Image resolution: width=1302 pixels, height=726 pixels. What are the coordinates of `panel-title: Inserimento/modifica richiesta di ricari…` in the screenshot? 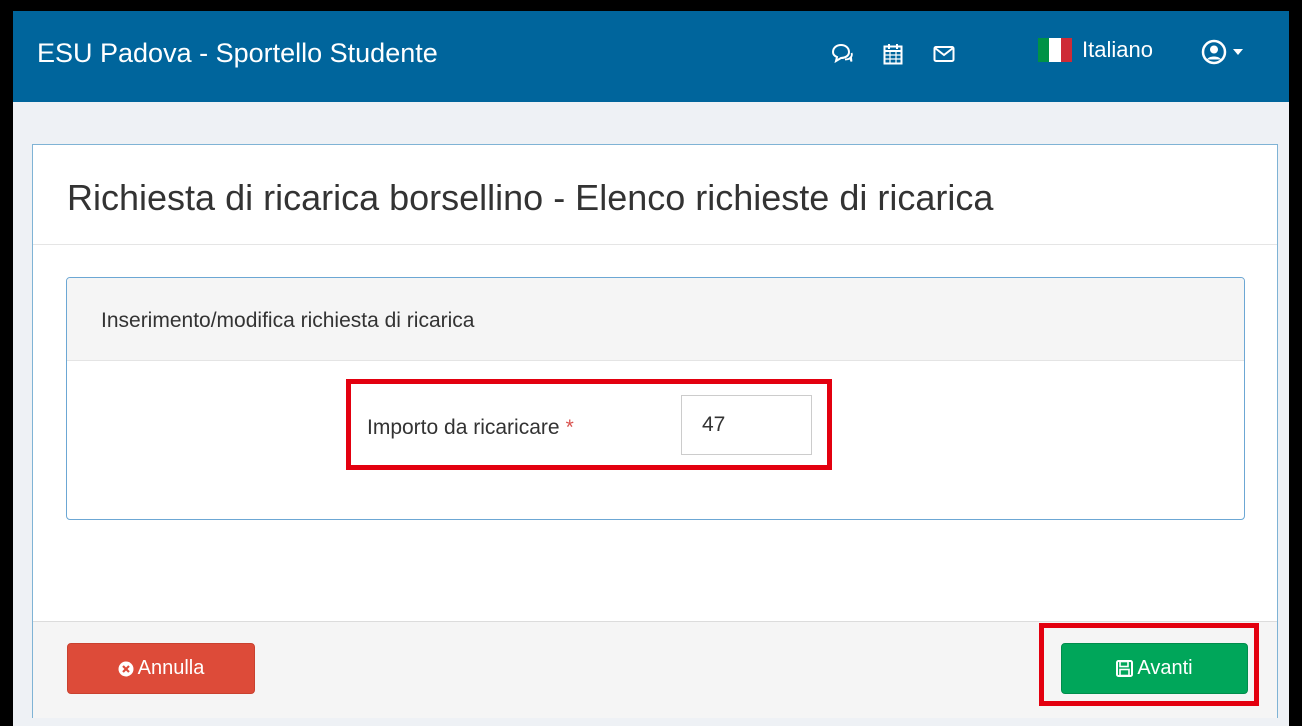 It's located at (288, 320).